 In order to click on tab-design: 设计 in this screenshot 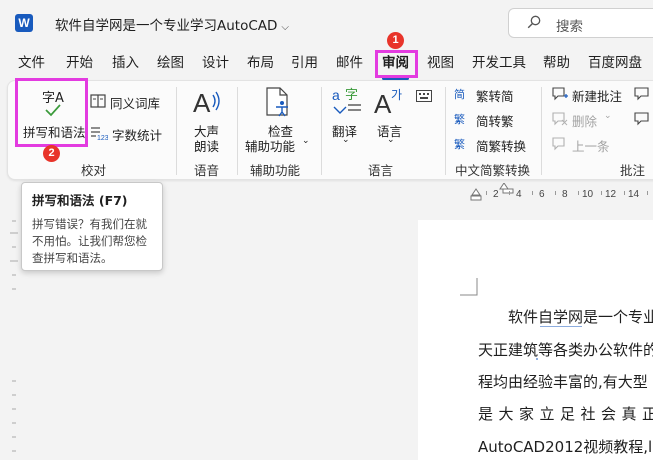, I will do `click(215, 63)`.